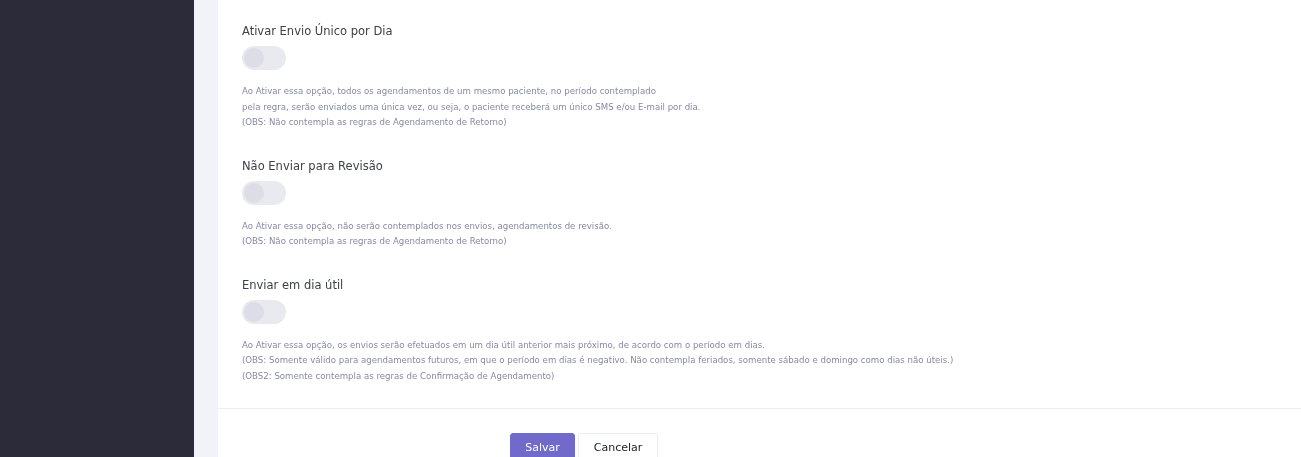 This screenshot has height=457, width=1301. What do you see at coordinates (313, 166) in the screenshot?
I see `setting-label: Não Enviar para Revisão` at bounding box center [313, 166].